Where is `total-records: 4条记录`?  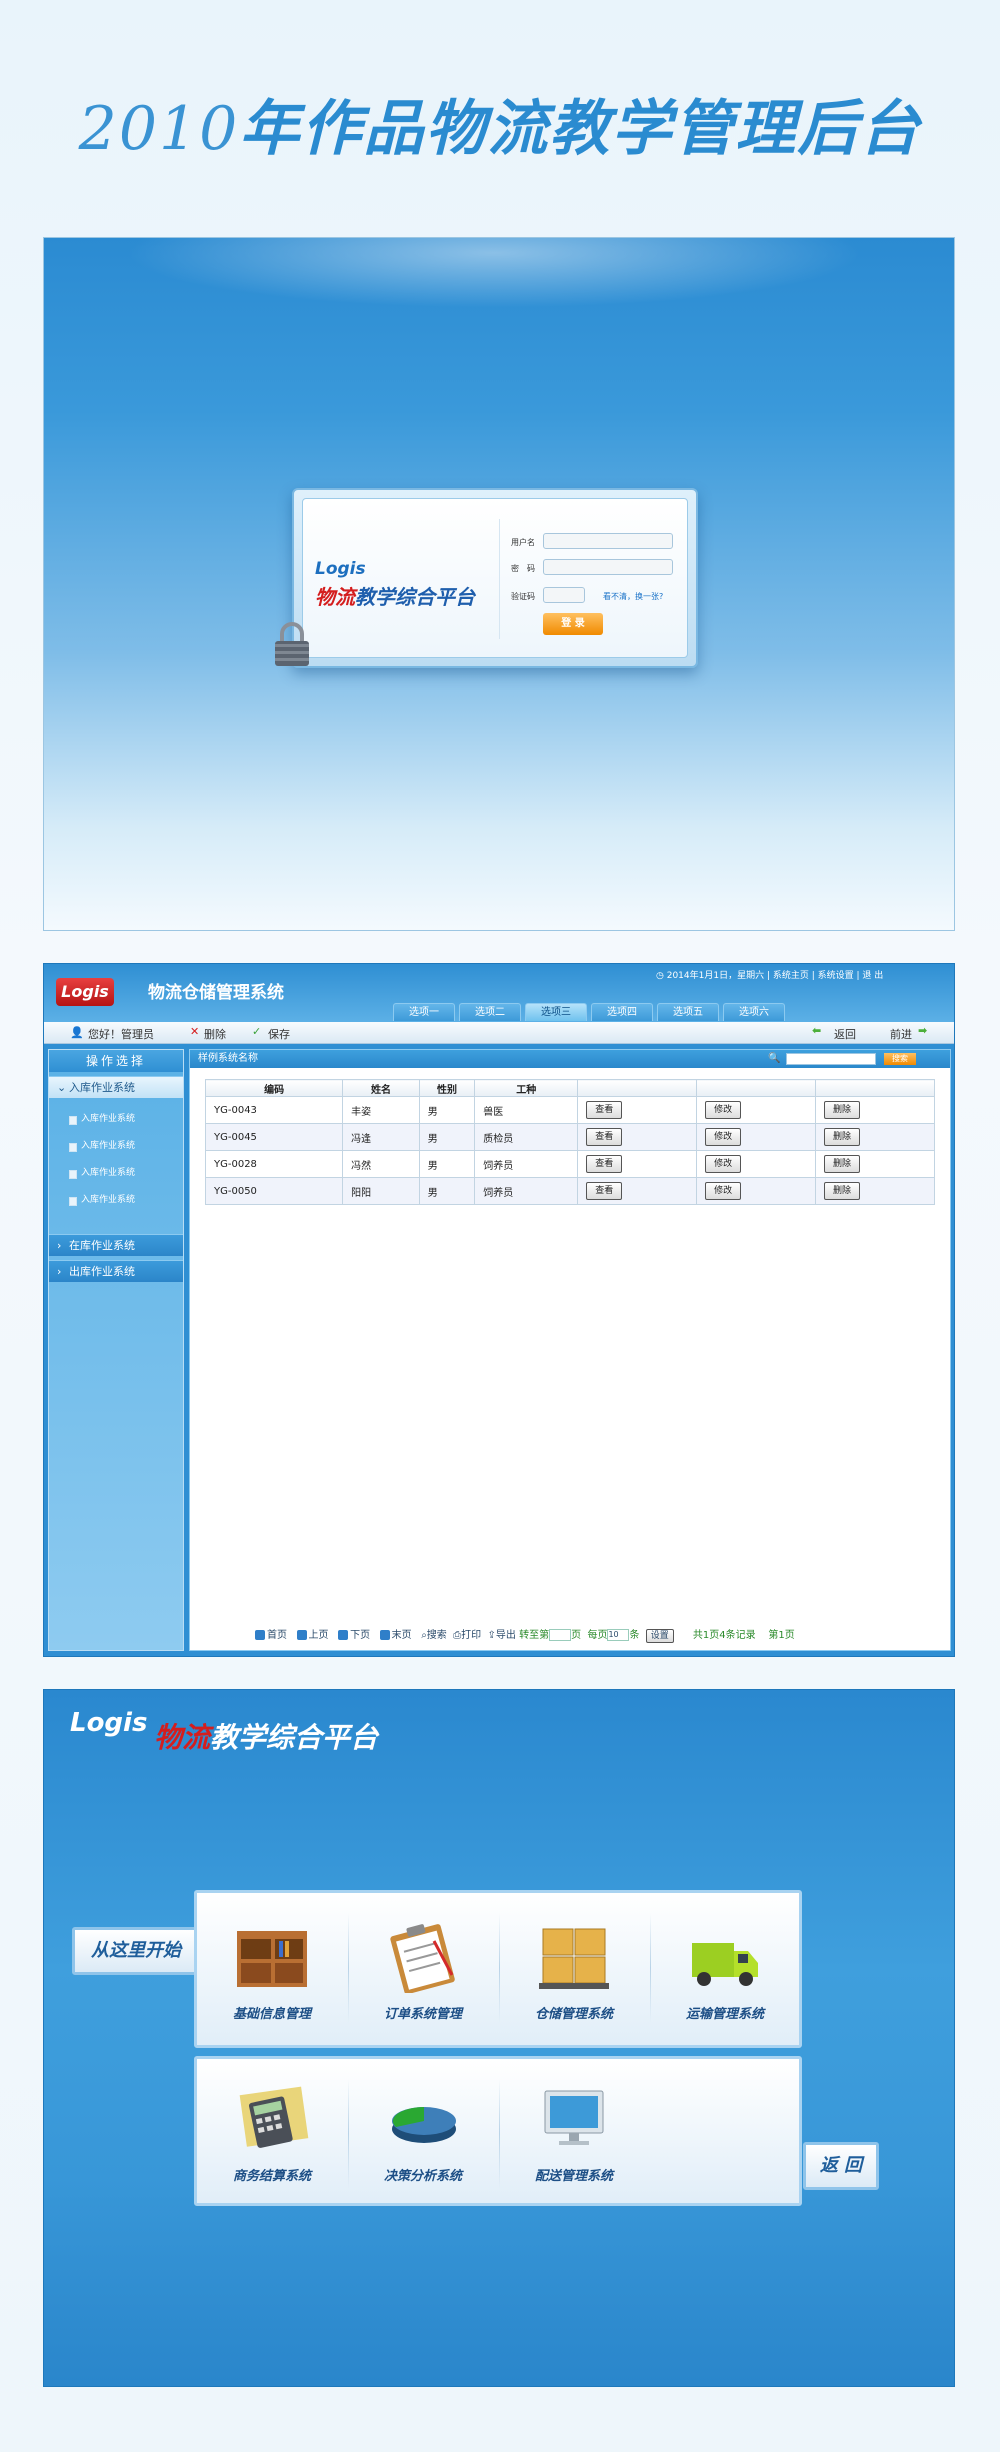 total-records: 4条记录 is located at coordinates (737, 1635).